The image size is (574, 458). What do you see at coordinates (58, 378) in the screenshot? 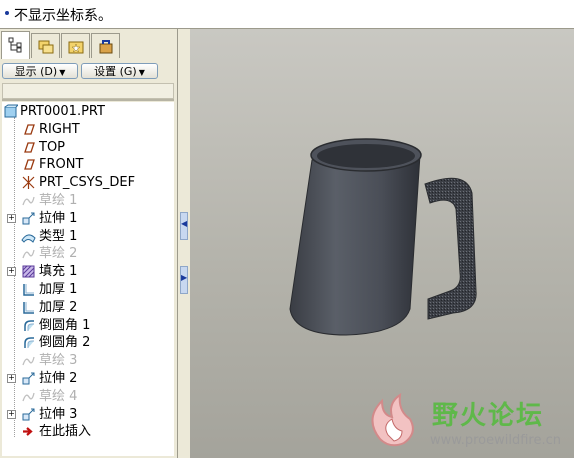
I see `tree-item-label: 拉伸 2` at bounding box center [58, 378].